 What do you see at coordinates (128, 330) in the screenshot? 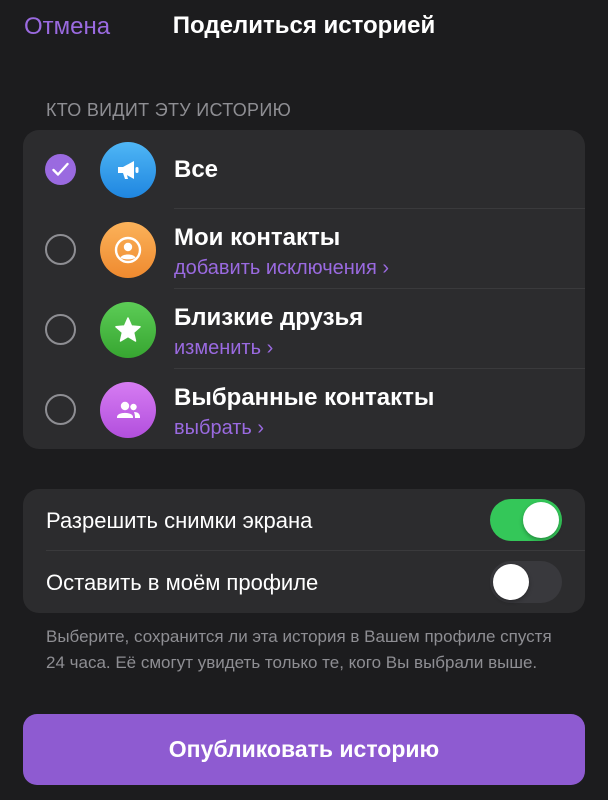
I see `star-icon` at bounding box center [128, 330].